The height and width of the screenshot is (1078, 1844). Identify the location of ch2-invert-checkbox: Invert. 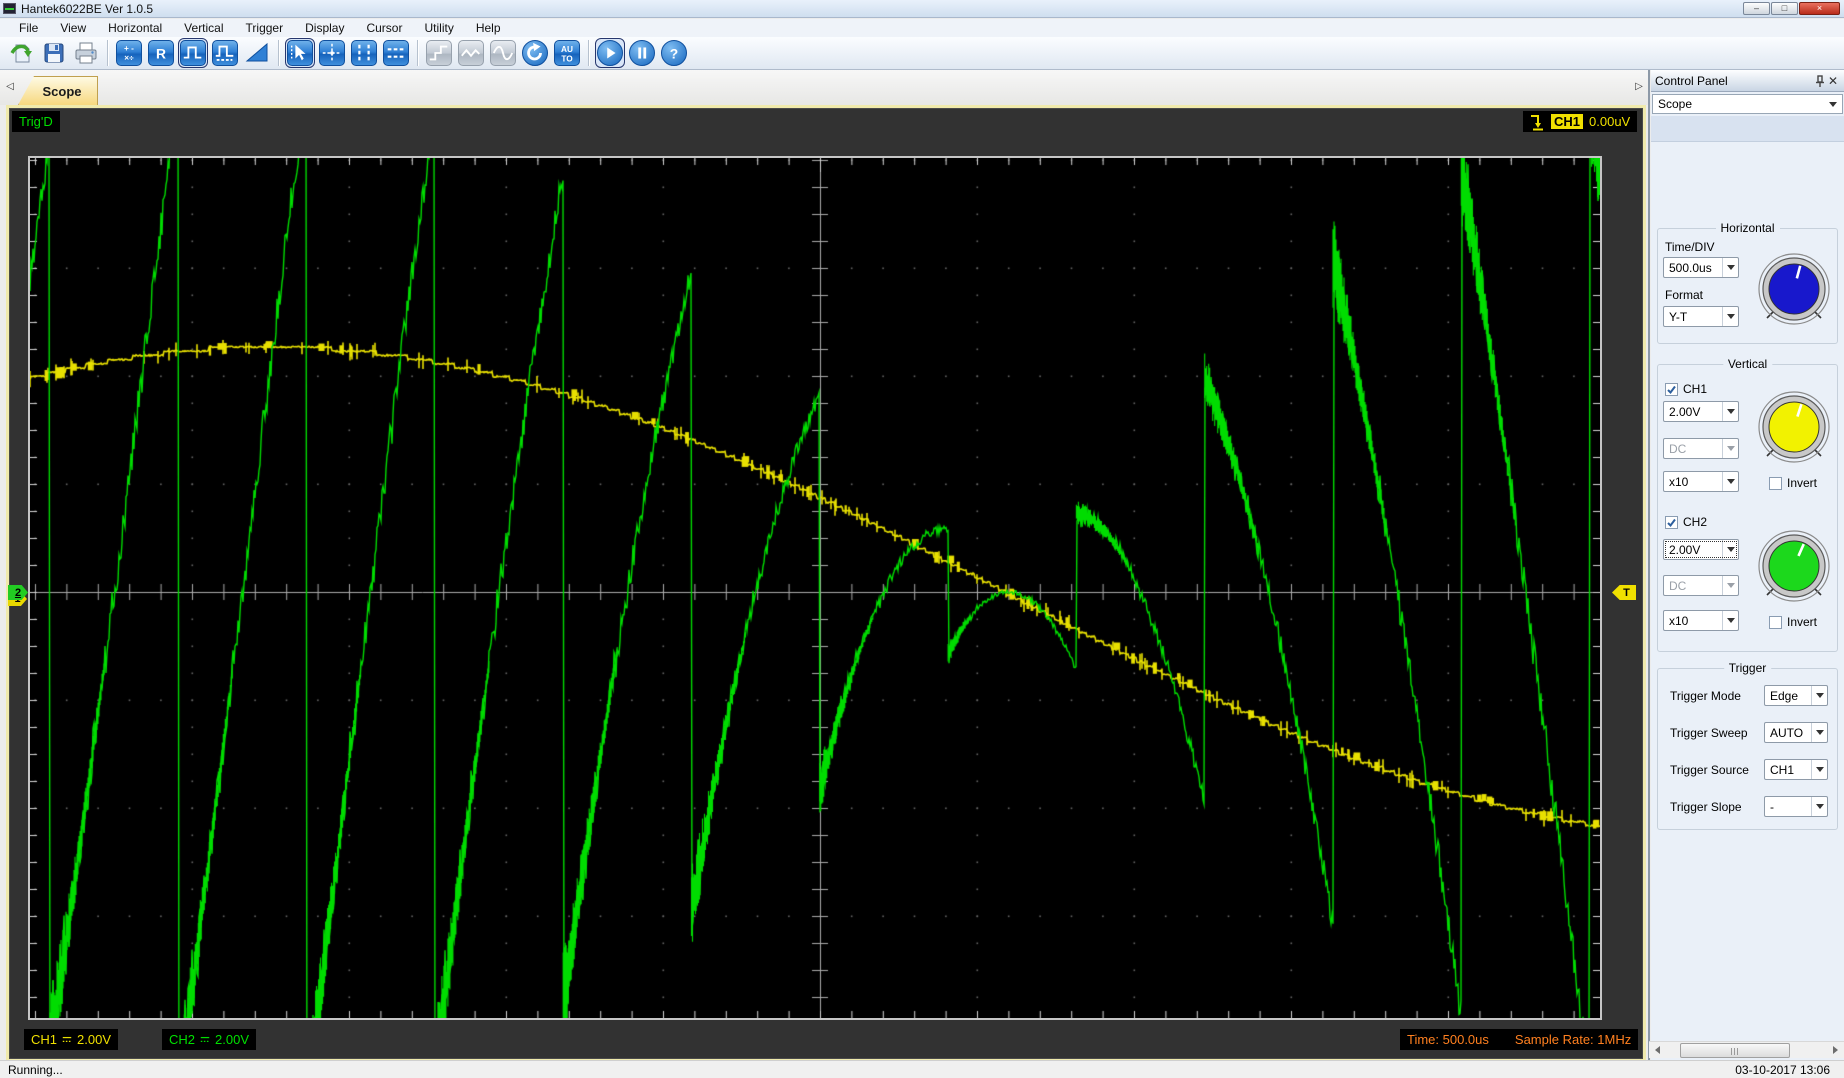
(1793, 622).